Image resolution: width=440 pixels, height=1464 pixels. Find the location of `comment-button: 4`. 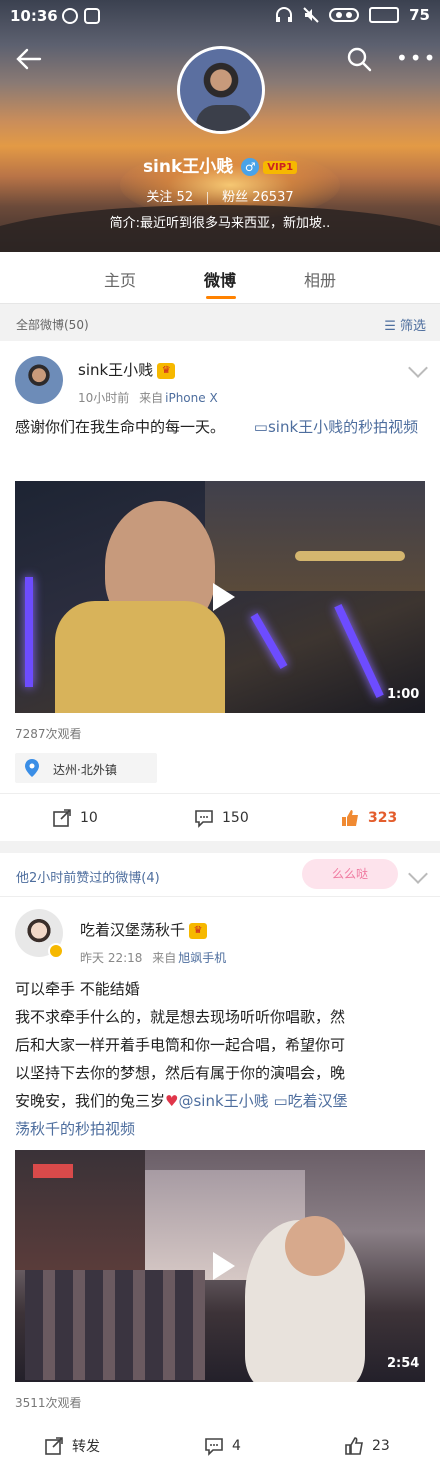

comment-button: 4 is located at coordinates (222, 1446).